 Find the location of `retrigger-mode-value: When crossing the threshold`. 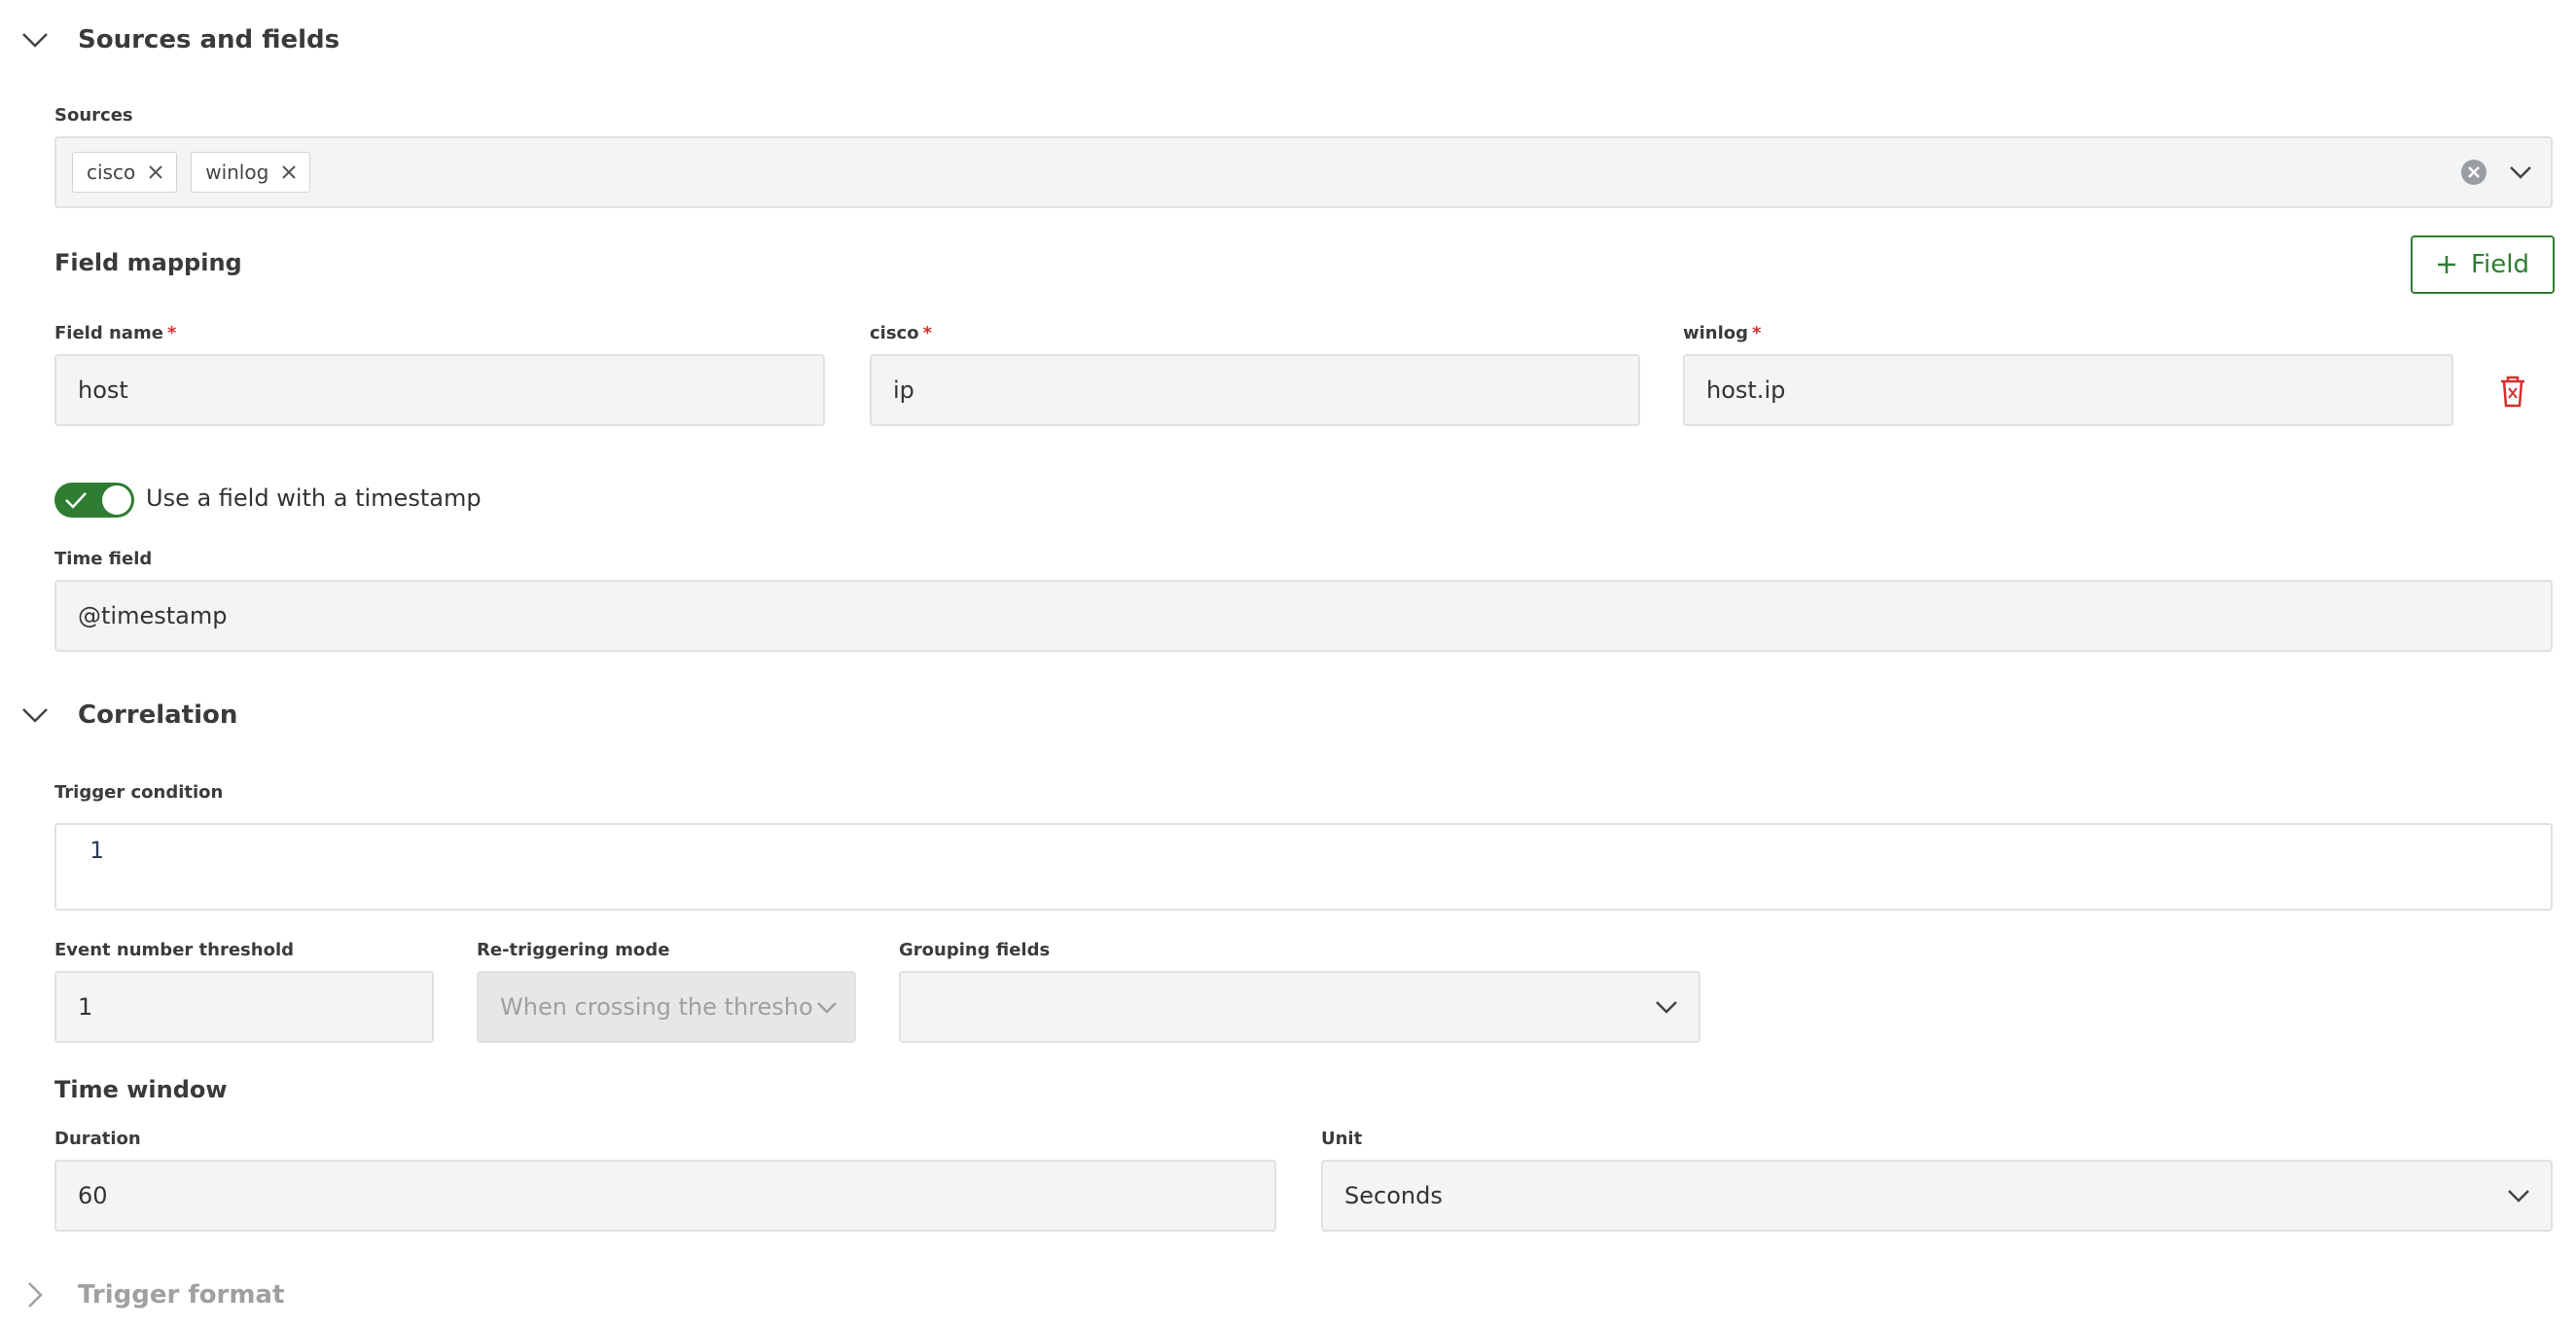

retrigger-mode-value: When crossing the threshold is located at coordinates (656, 1007).